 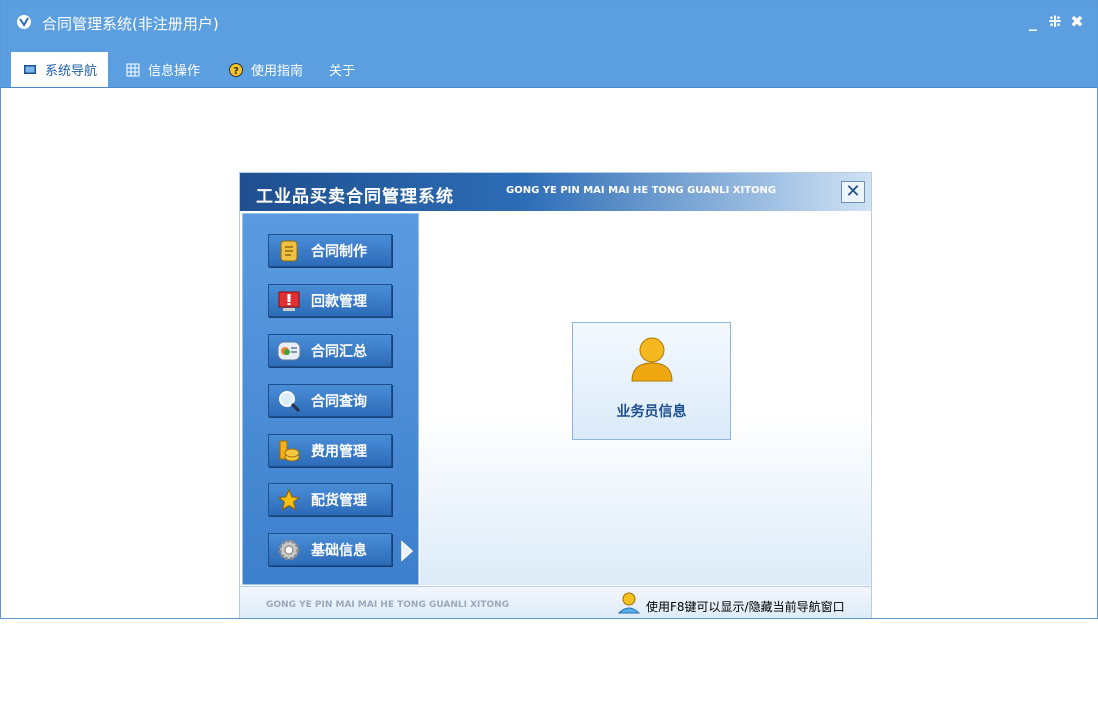 What do you see at coordinates (339, 550) in the screenshot?
I see `nav-label: 基础信息` at bounding box center [339, 550].